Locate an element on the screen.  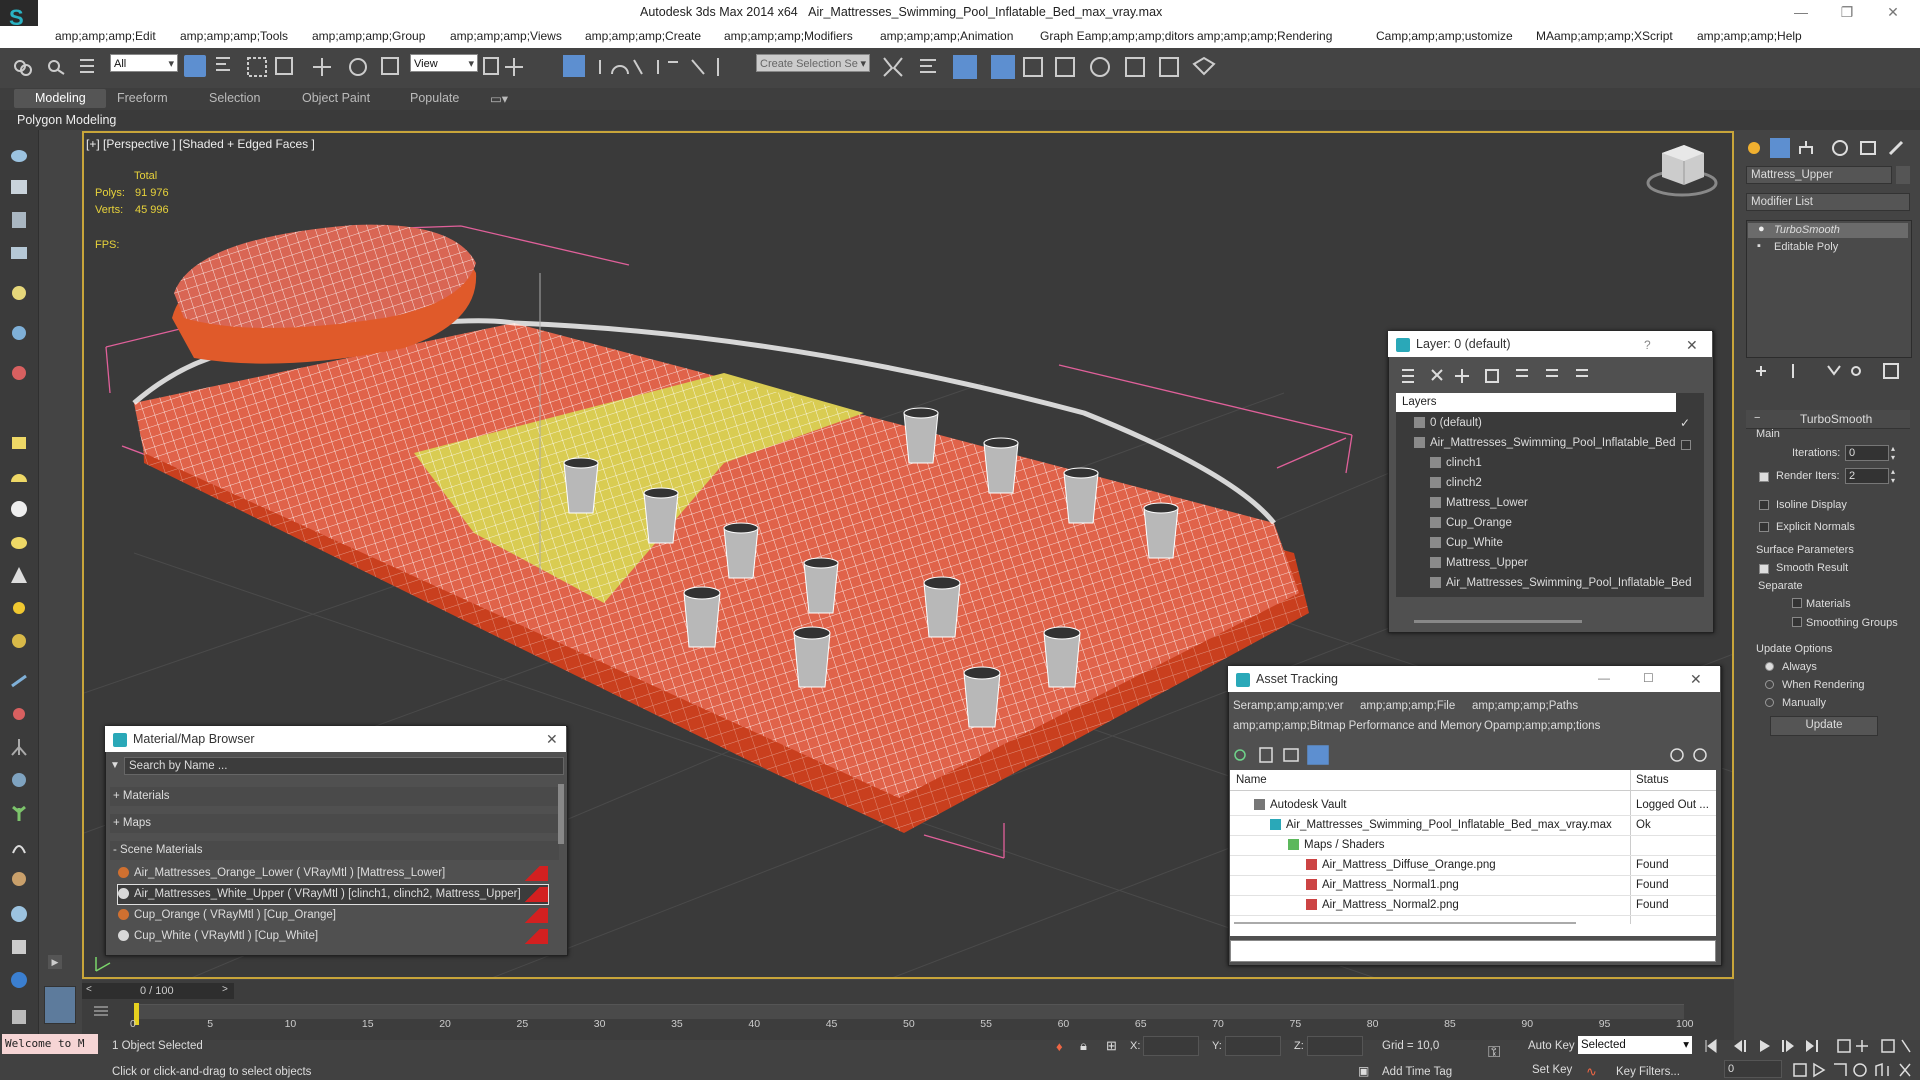
track-bar is located at coordinates (910, 1011).